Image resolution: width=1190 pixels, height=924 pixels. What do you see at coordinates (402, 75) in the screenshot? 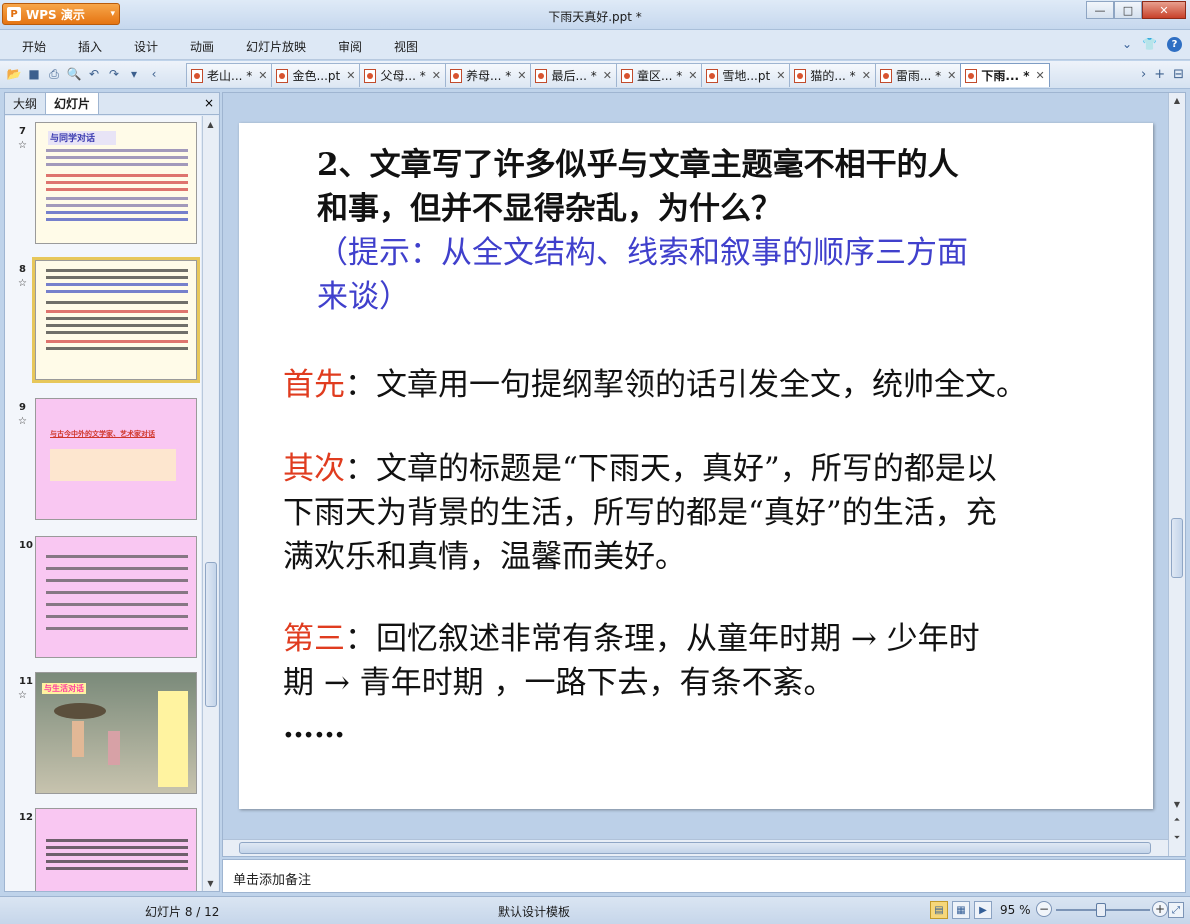
I see `doc-tab: 父母... * ✕` at bounding box center [402, 75].